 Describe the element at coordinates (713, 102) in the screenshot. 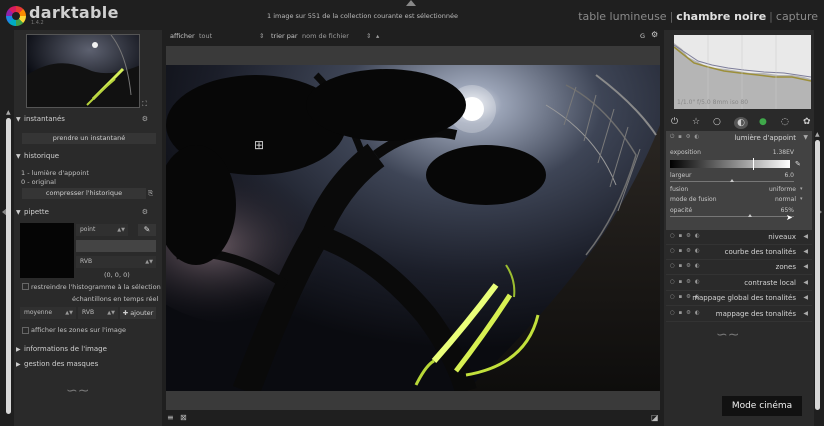

I see `histogram-exif-info: 1/1.0" f/5.0 8mm iso 80` at that location.